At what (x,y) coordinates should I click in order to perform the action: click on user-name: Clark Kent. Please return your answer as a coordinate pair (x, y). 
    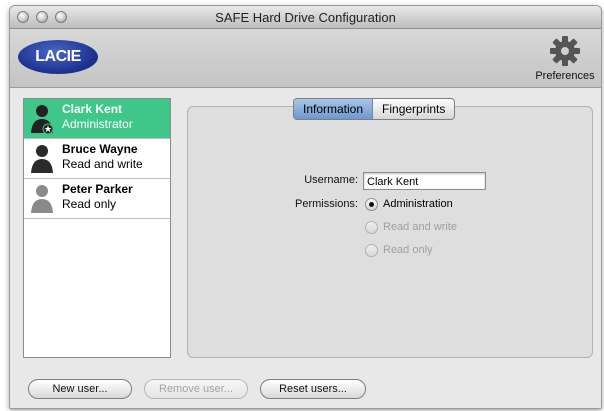
    Looking at the image, I should click on (92, 109).